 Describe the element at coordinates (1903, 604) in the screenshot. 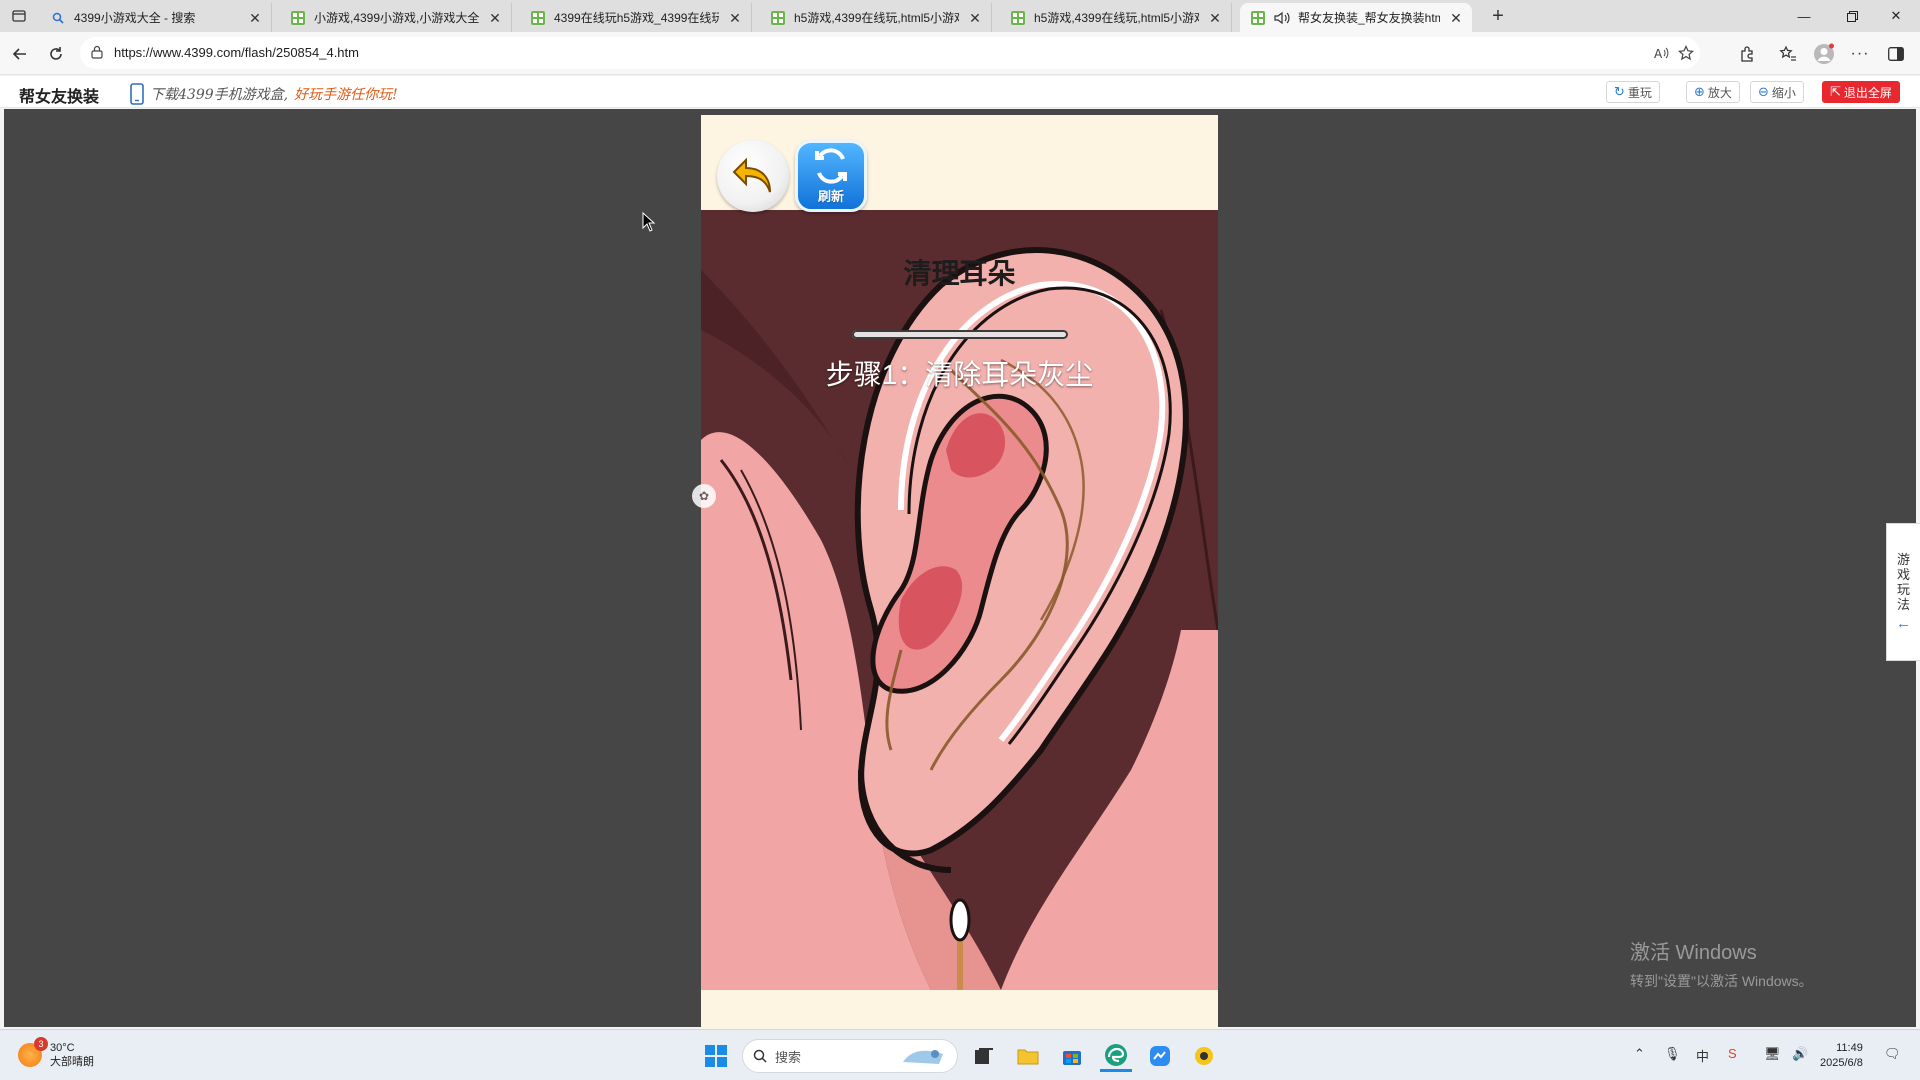

I see `howto-char: 法` at that location.